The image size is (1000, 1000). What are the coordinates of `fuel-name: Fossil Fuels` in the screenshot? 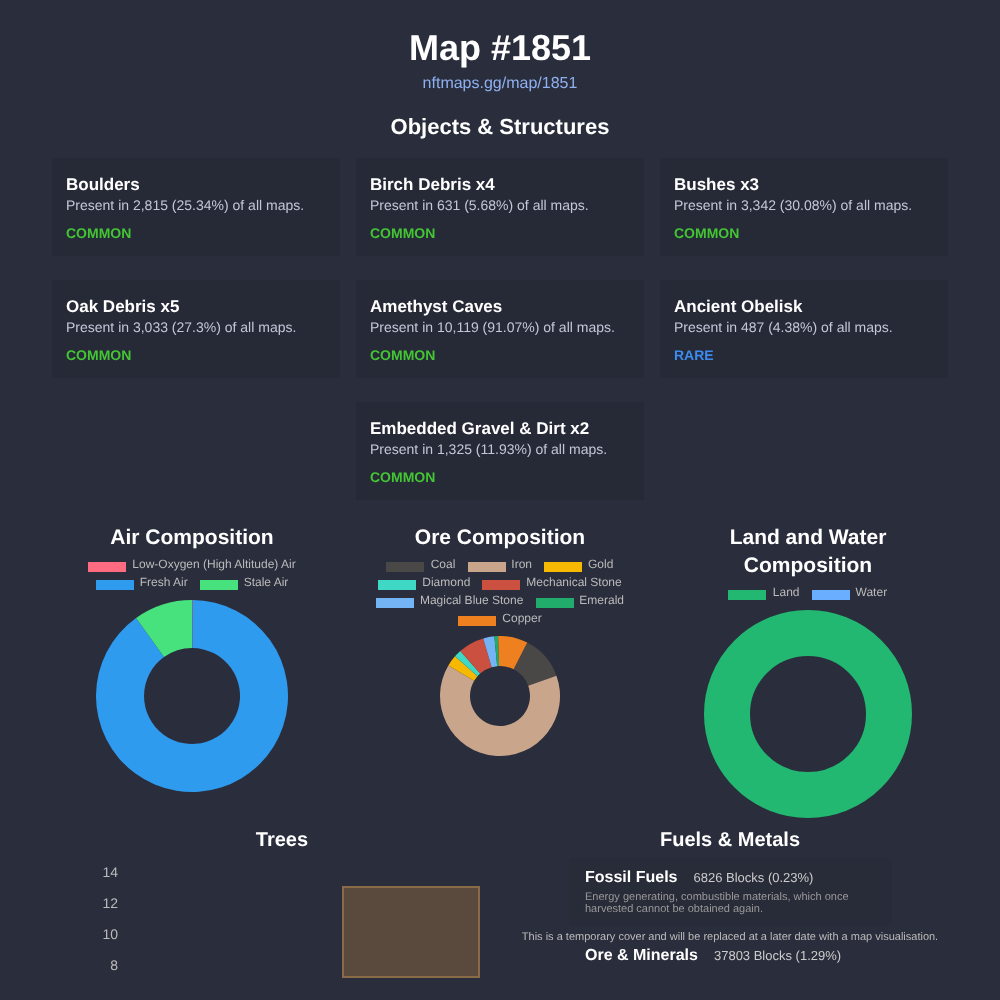 It's located at (631, 877).